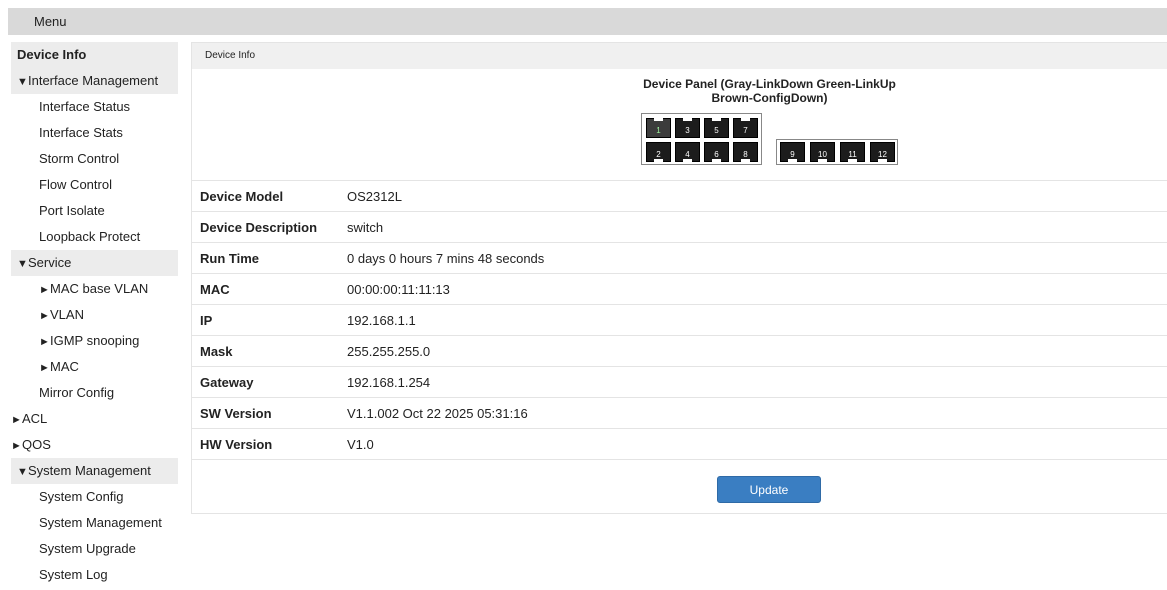 The image size is (1167, 590). What do you see at coordinates (36, 444) in the screenshot?
I see `sidebar-item-label: QOS` at bounding box center [36, 444].